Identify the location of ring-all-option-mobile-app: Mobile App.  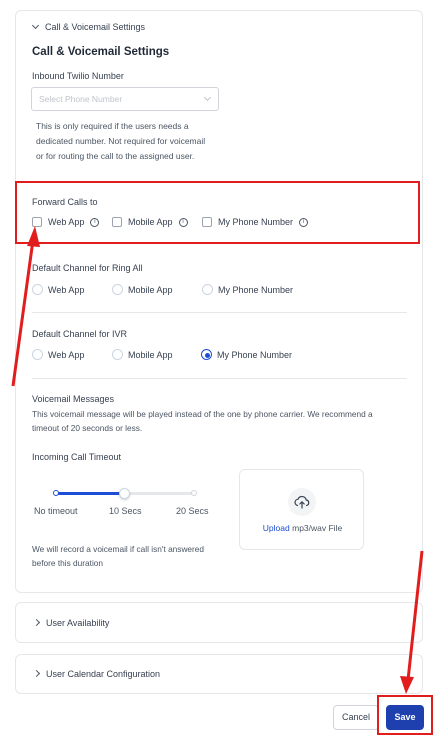
(142, 289).